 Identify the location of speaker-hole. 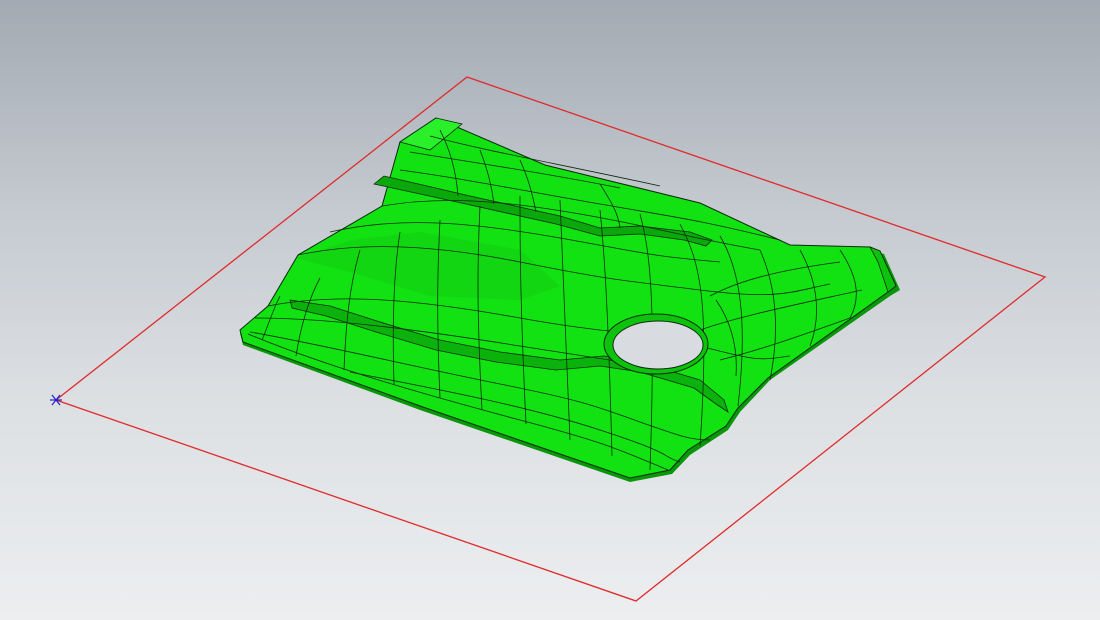
(658, 345).